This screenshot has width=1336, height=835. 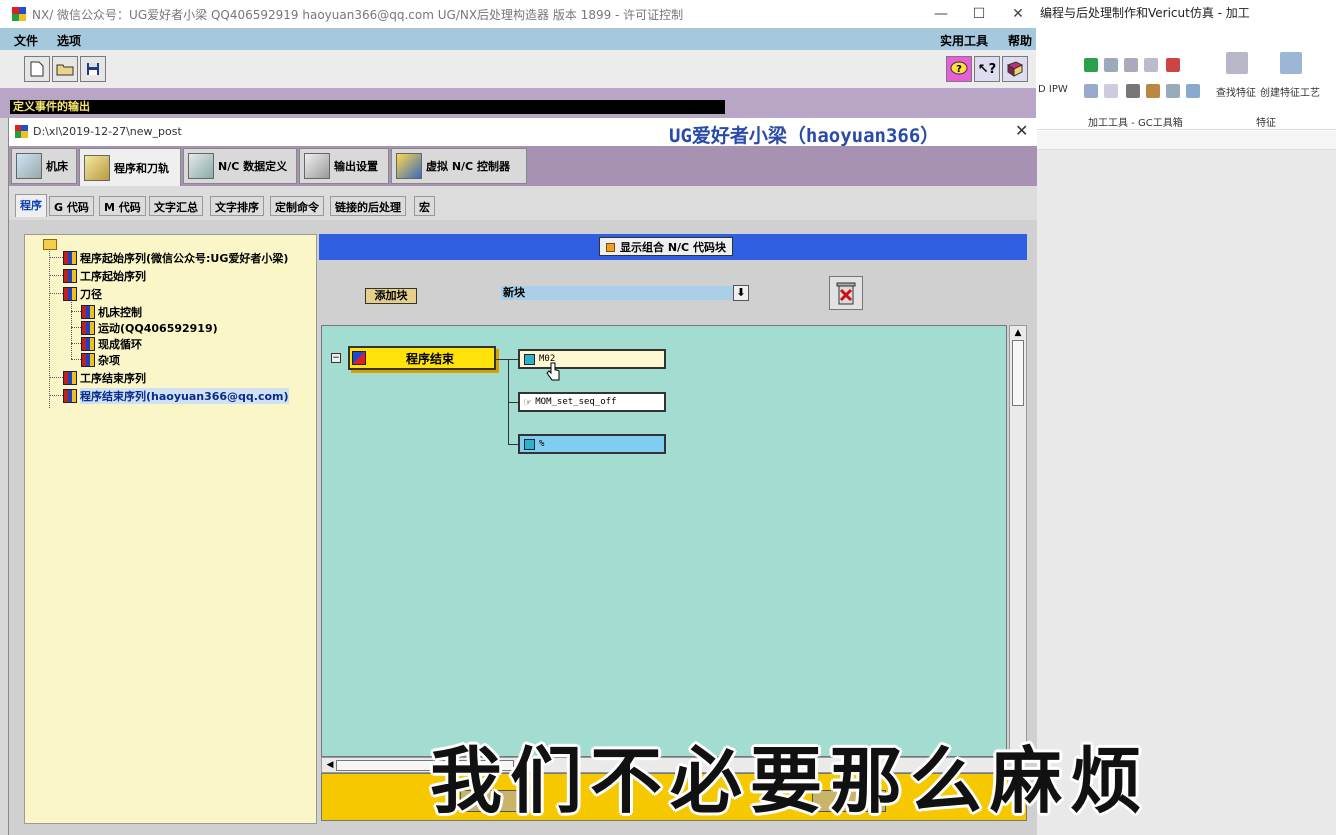 I want to click on watermark-text: UG爱好者小梁（haoyuan366）, so click(x=804, y=136).